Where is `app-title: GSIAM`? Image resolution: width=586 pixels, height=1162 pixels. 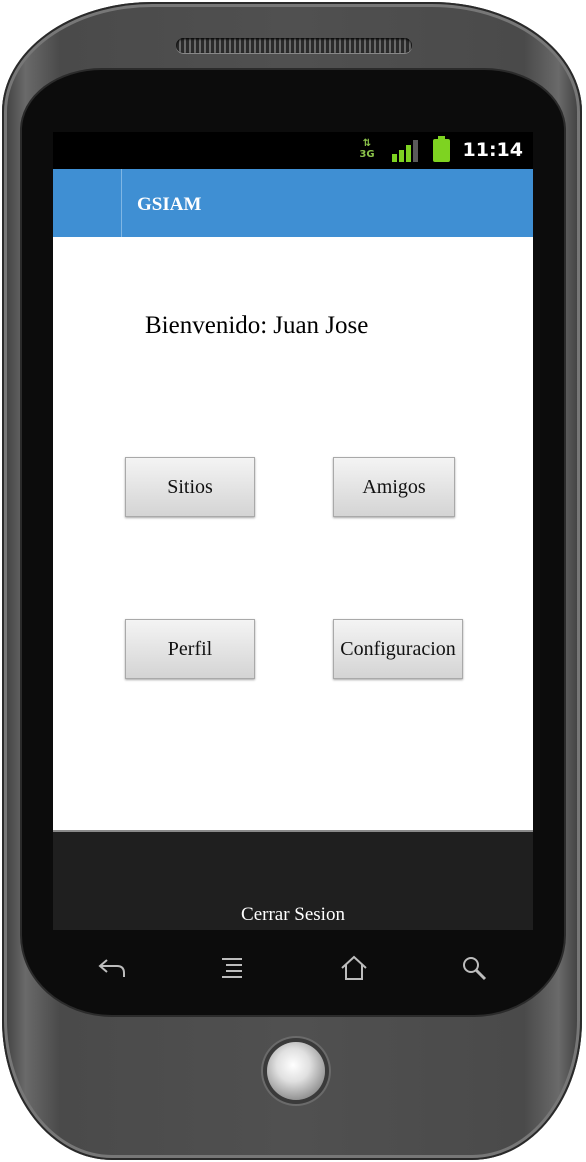 app-title: GSIAM is located at coordinates (169, 204).